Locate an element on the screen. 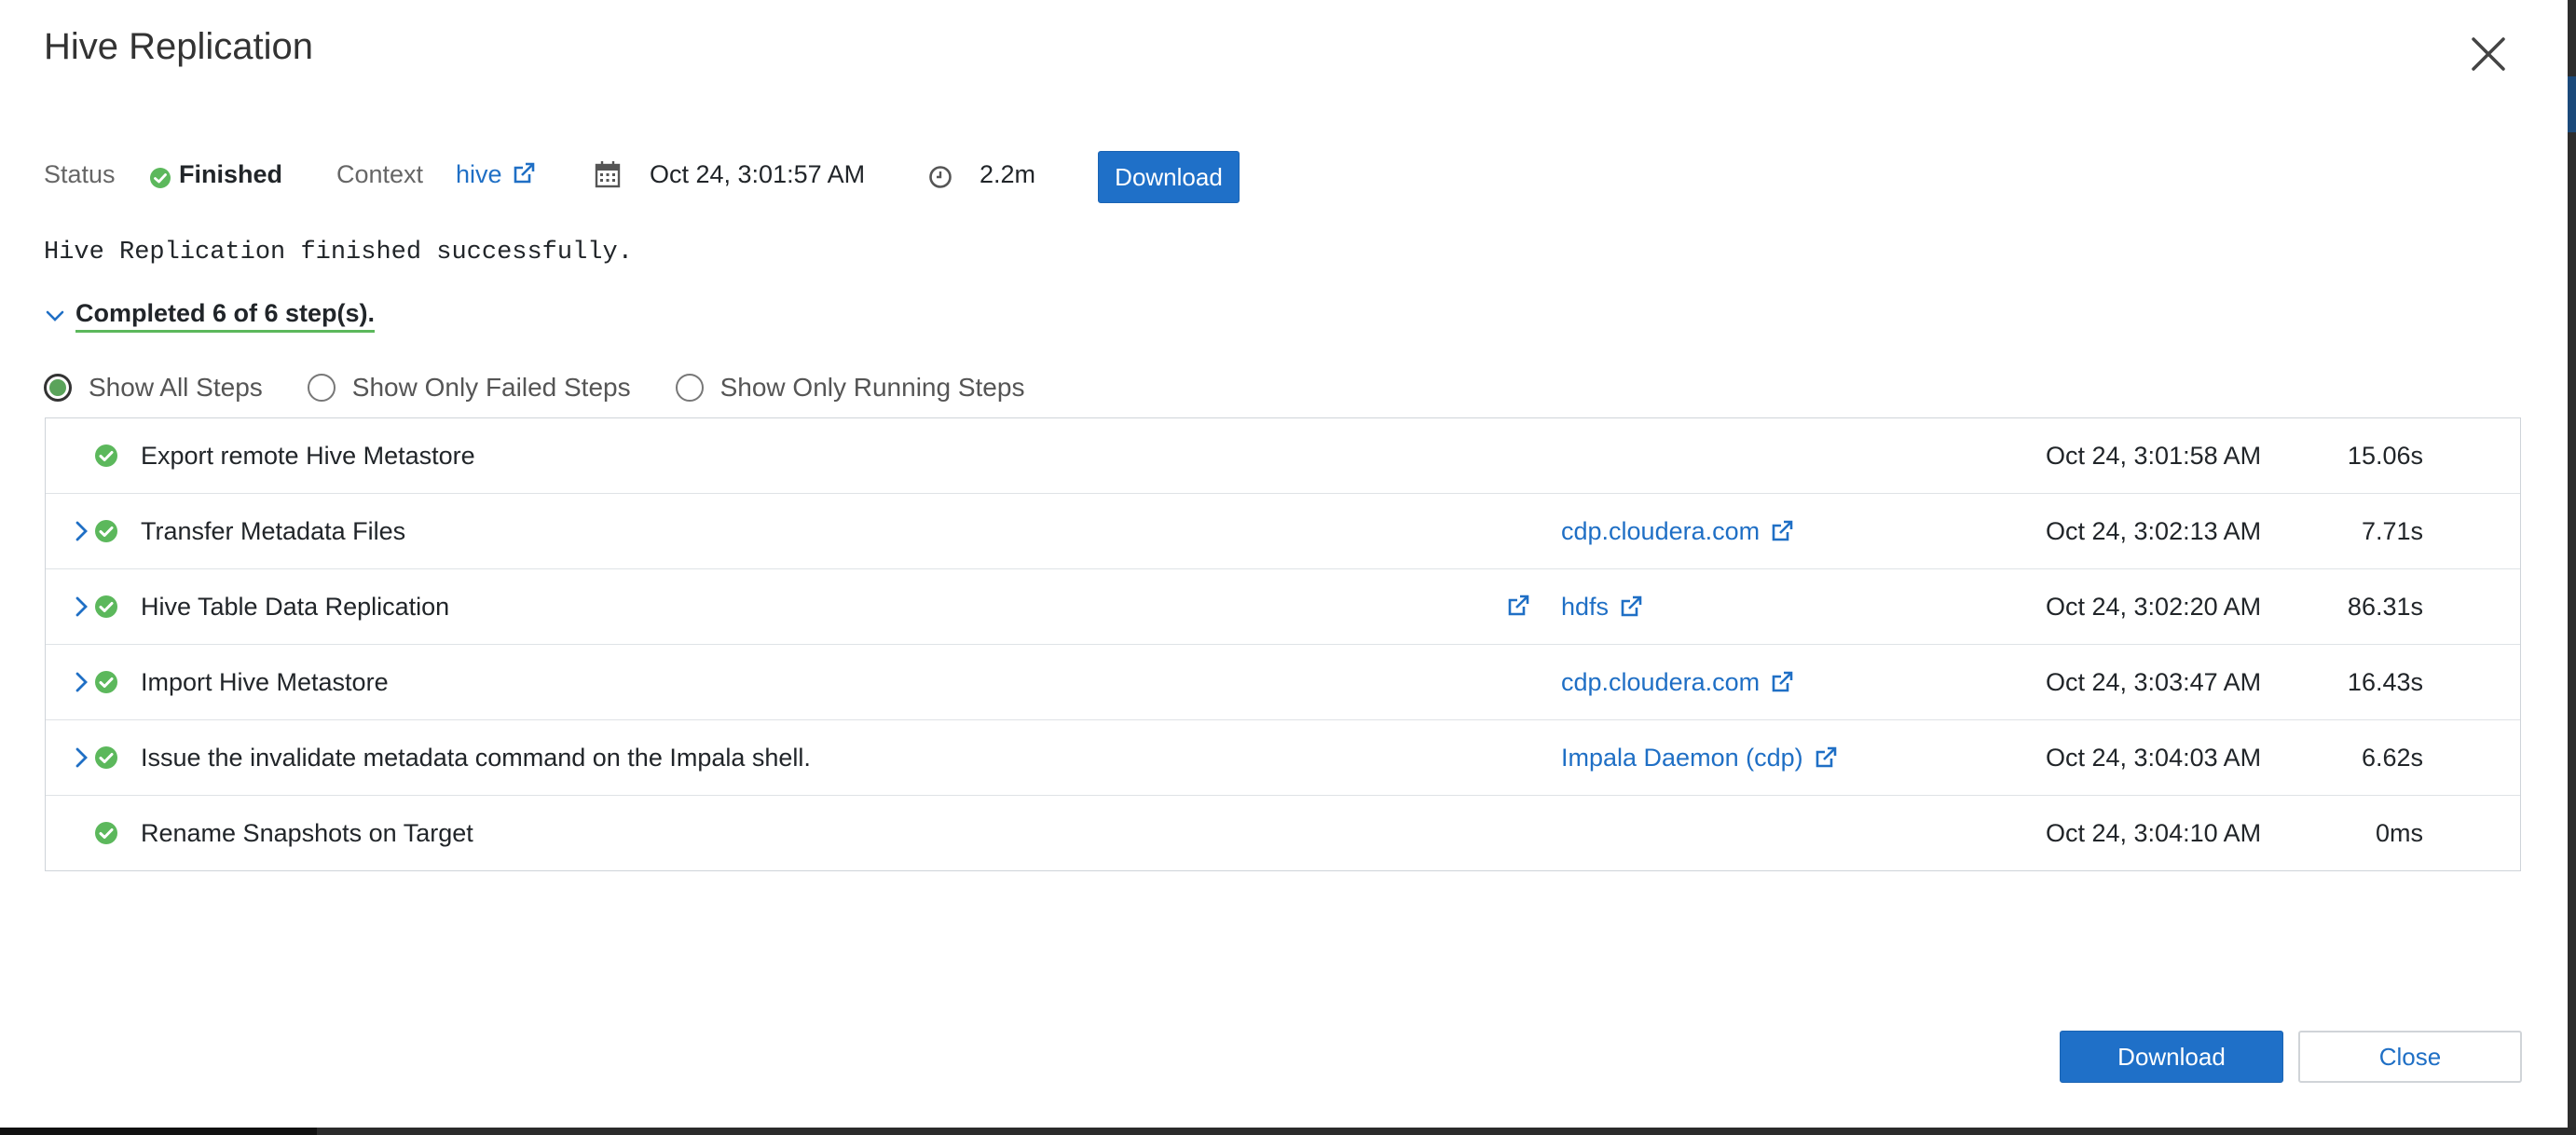 This screenshot has height=1135, width=2576. filter-running-steps: Show Only Running Steps is located at coordinates (850, 388).